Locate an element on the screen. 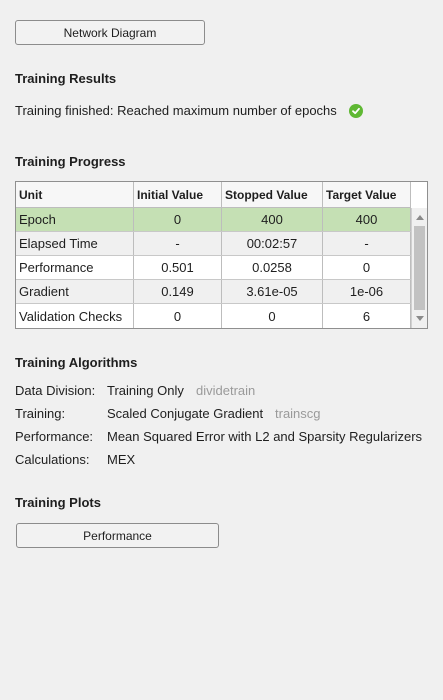  table-cell: Epoch is located at coordinates (75, 219).